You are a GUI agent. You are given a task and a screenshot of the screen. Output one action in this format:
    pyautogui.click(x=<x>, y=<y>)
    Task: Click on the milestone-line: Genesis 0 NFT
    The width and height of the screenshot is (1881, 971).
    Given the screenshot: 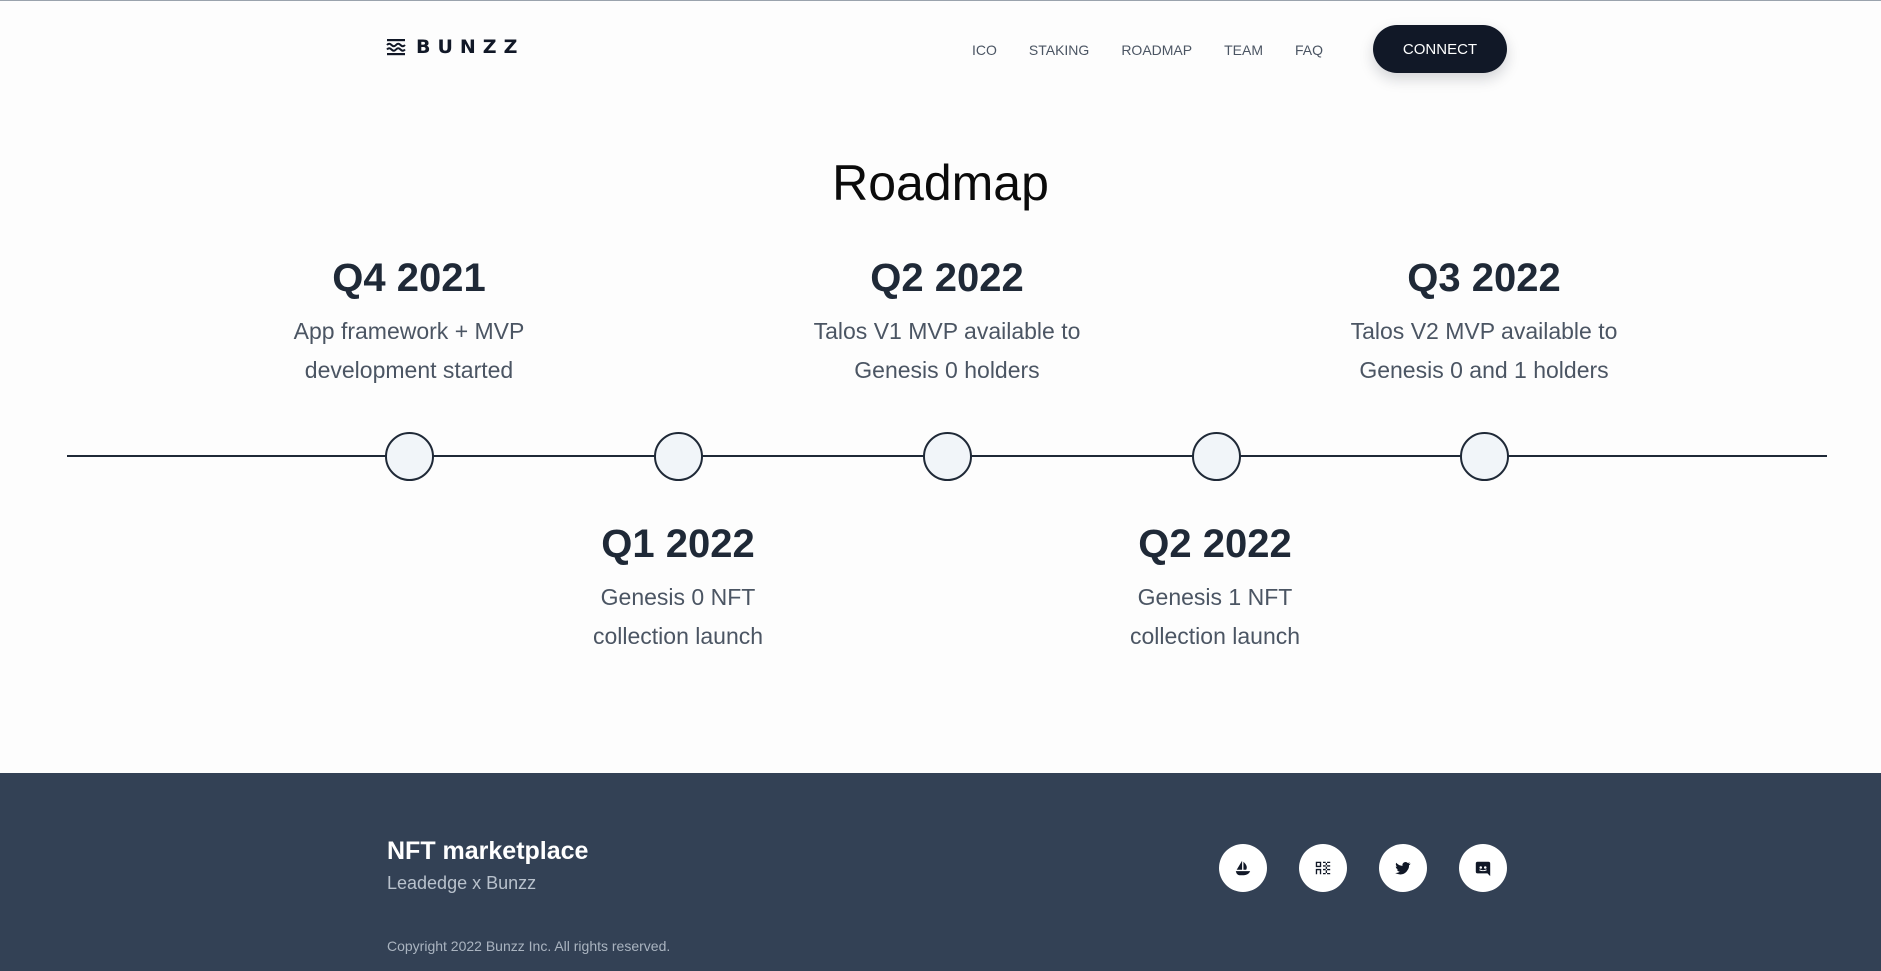 What is the action you would take?
    pyautogui.click(x=678, y=597)
    